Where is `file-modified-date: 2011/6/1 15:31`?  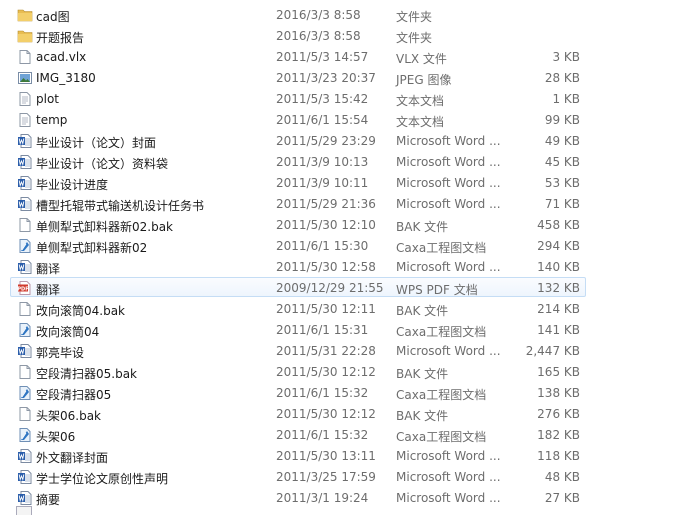 file-modified-date: 2011/6/1 15:31 is located at coordinates (322, 330).